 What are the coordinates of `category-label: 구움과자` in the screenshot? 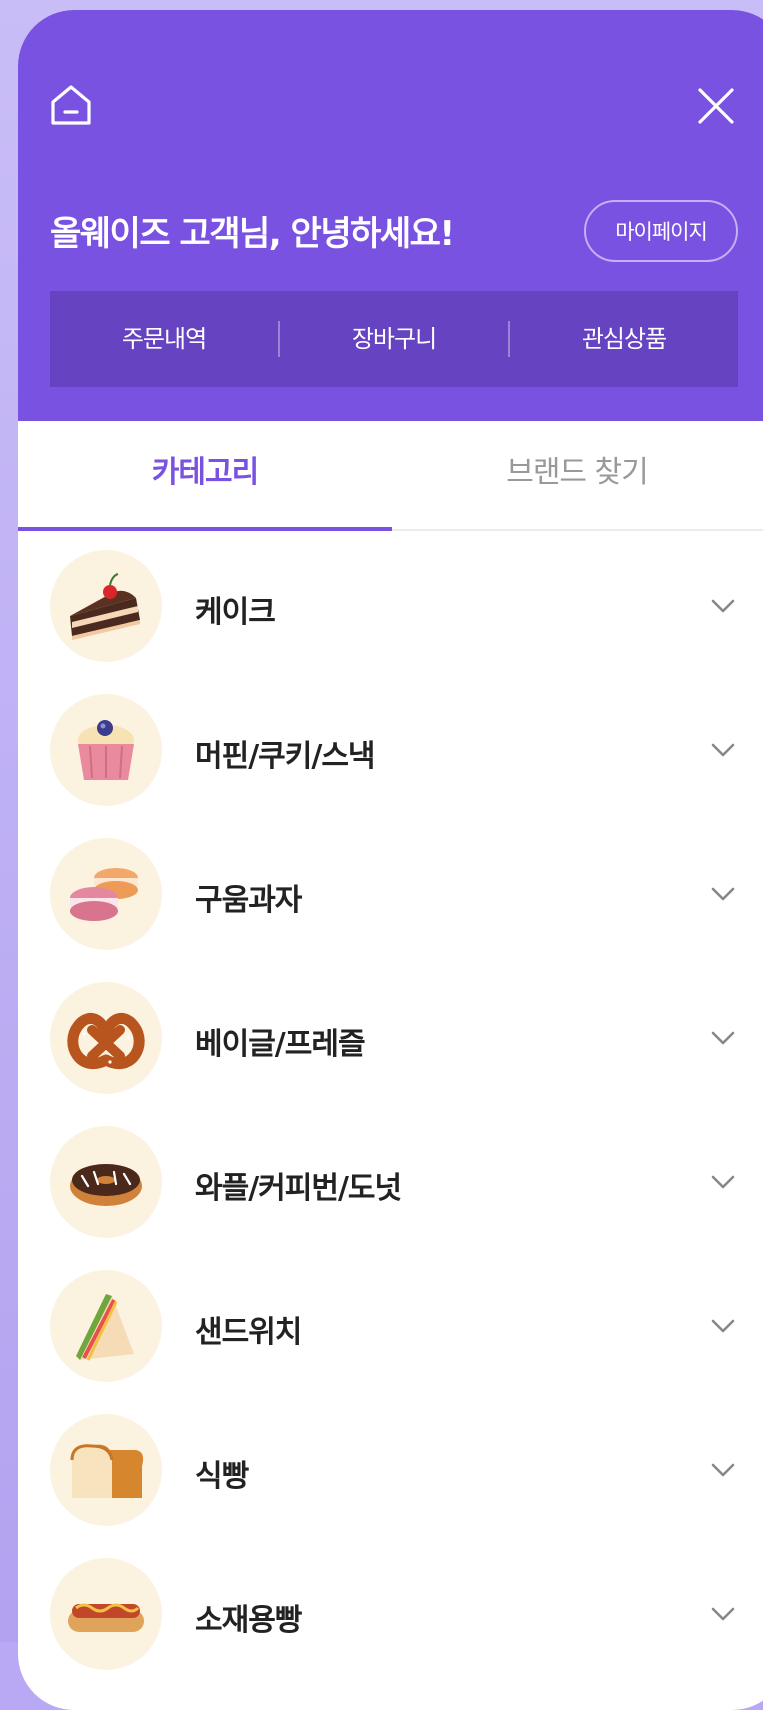 It's located at (248, 900).